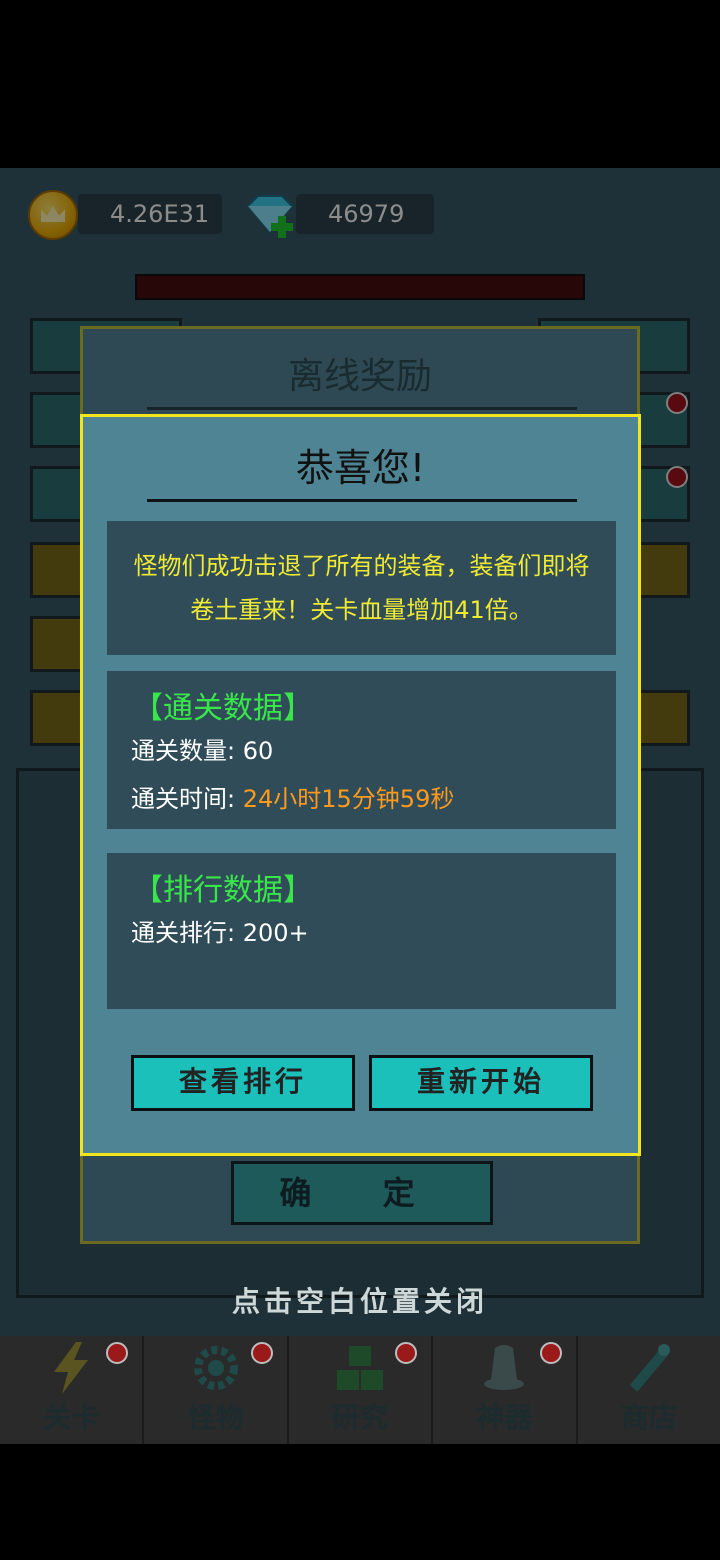 Image resolution: width=720 pixels, height=1560 pixels. What do you see at coordinates (223, 890) in the screenshot?
I see `rank-stats-title: 【排行数据】` at bounding box center [223, 890].